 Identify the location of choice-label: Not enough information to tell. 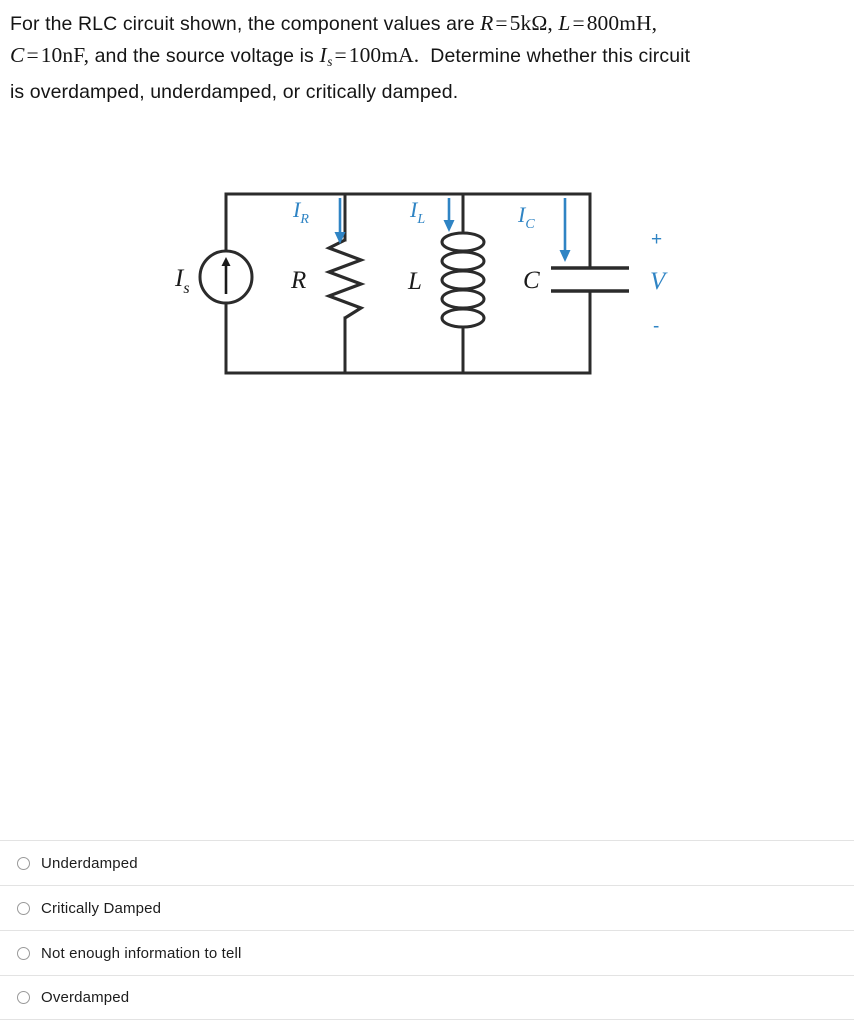
(141, 953).